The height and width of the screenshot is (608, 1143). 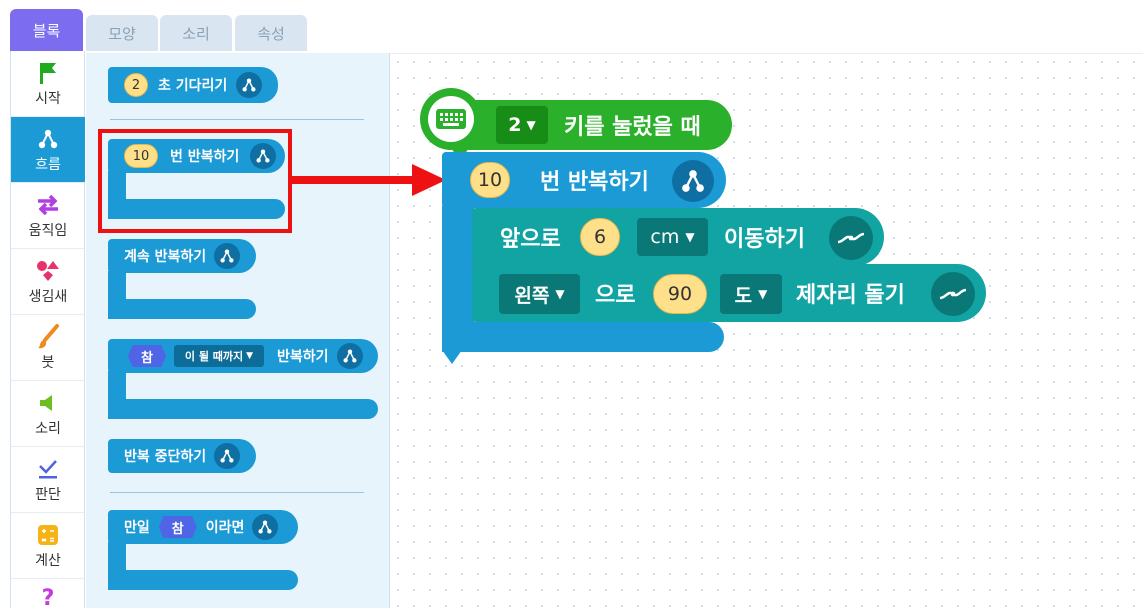 What do you see at coordinates (196, 33) in the screenshot?
I see `tab-sounds: 소리` at bounding box center [196, 33].